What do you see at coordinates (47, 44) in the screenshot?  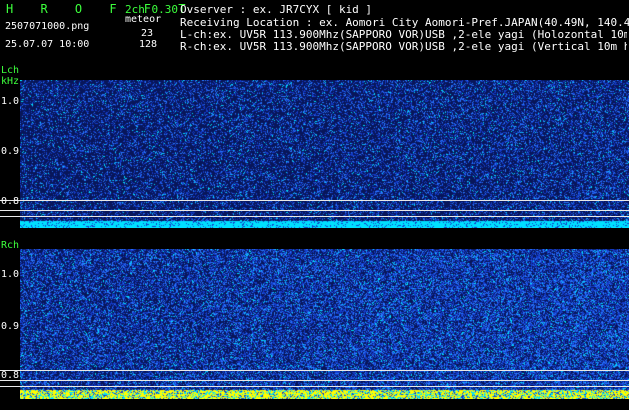 I see `timestamp: 25.07.07 10:00` at bounding box center [47, 44].